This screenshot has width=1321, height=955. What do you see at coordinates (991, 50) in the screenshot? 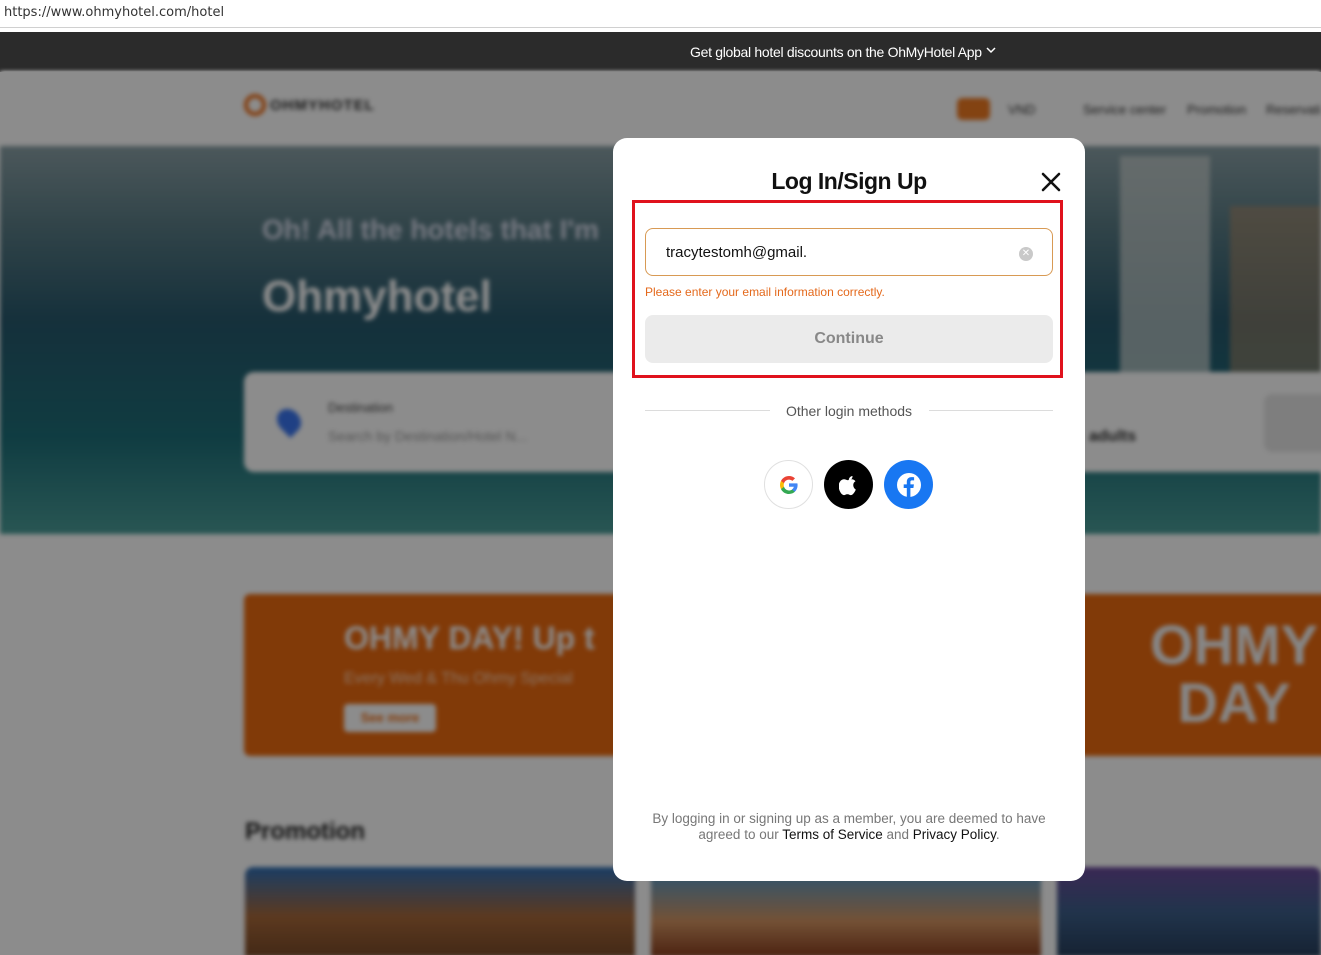
I see `chevron-down-icon` at bounding box center [991, 50].